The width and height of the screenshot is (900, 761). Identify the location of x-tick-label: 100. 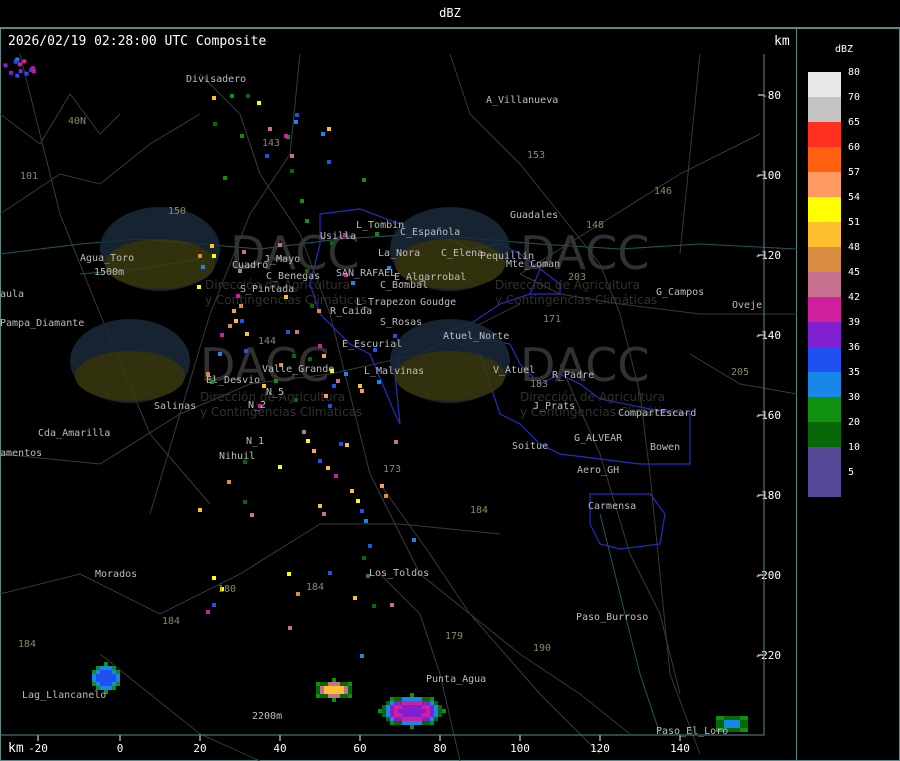
(520, 748).